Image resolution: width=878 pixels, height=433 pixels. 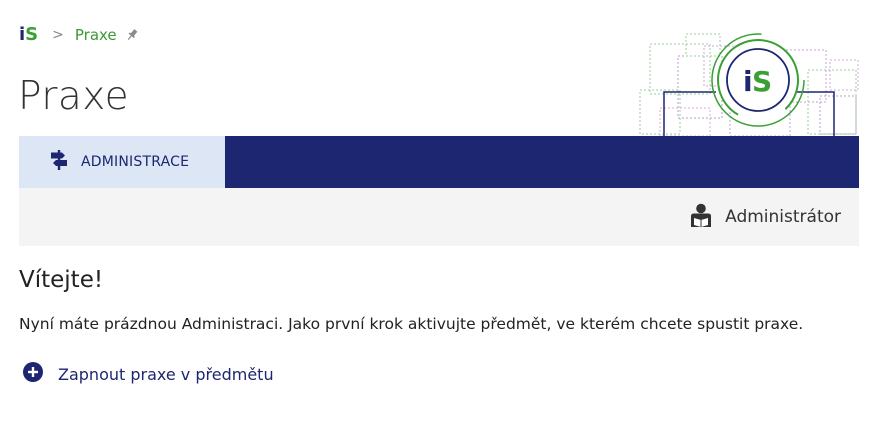 What do you see at coordinates (59, 162) in the screenshot?
I see `signpost-icon` at bounding box center [59, 162].